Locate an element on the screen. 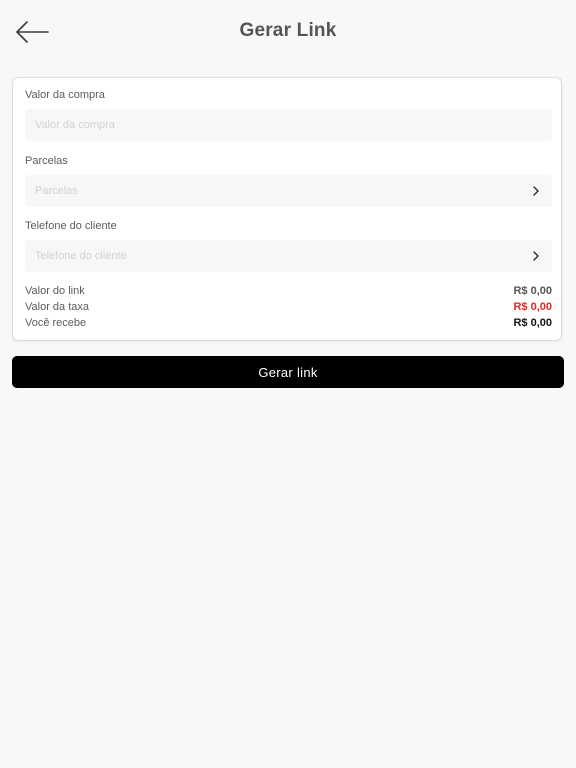 Image resolution: width=576 pixels, height=768 pixels. link-value-row: Valor do link R$ 0,00 is located at coordinates (288, 293).